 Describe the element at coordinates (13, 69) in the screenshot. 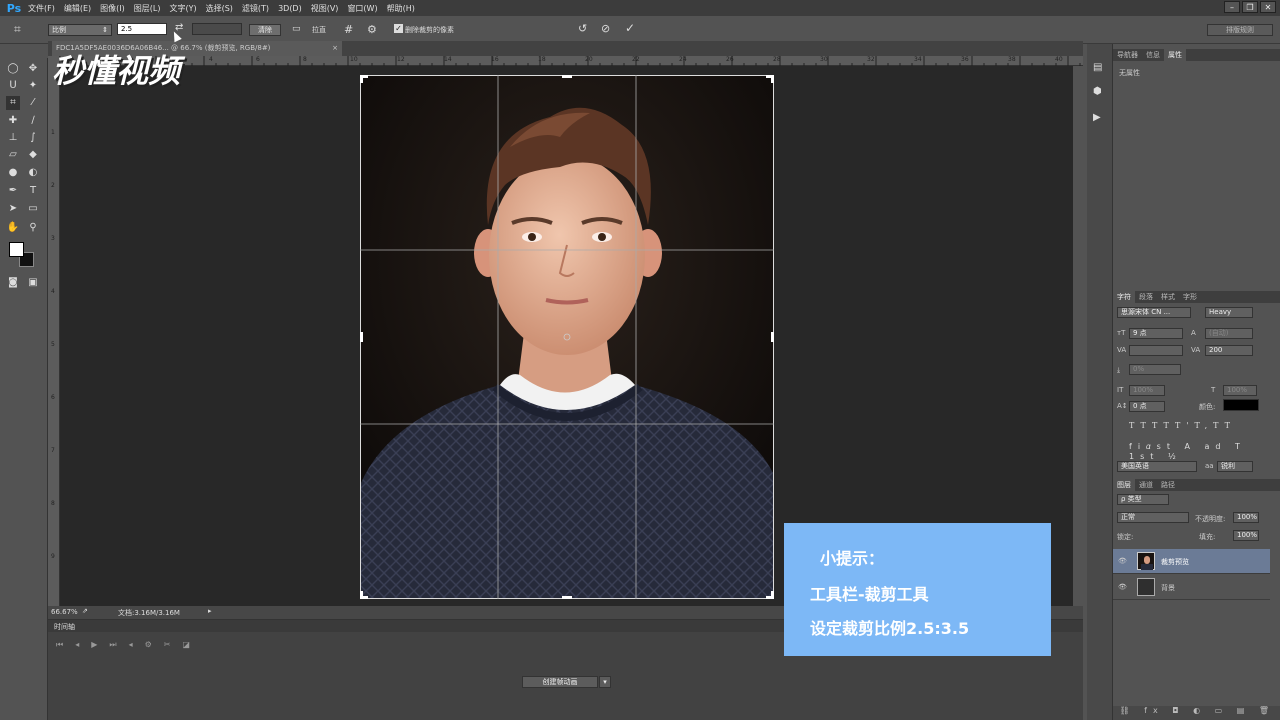

I see `marquee-tool-icon: ◯` at that location.